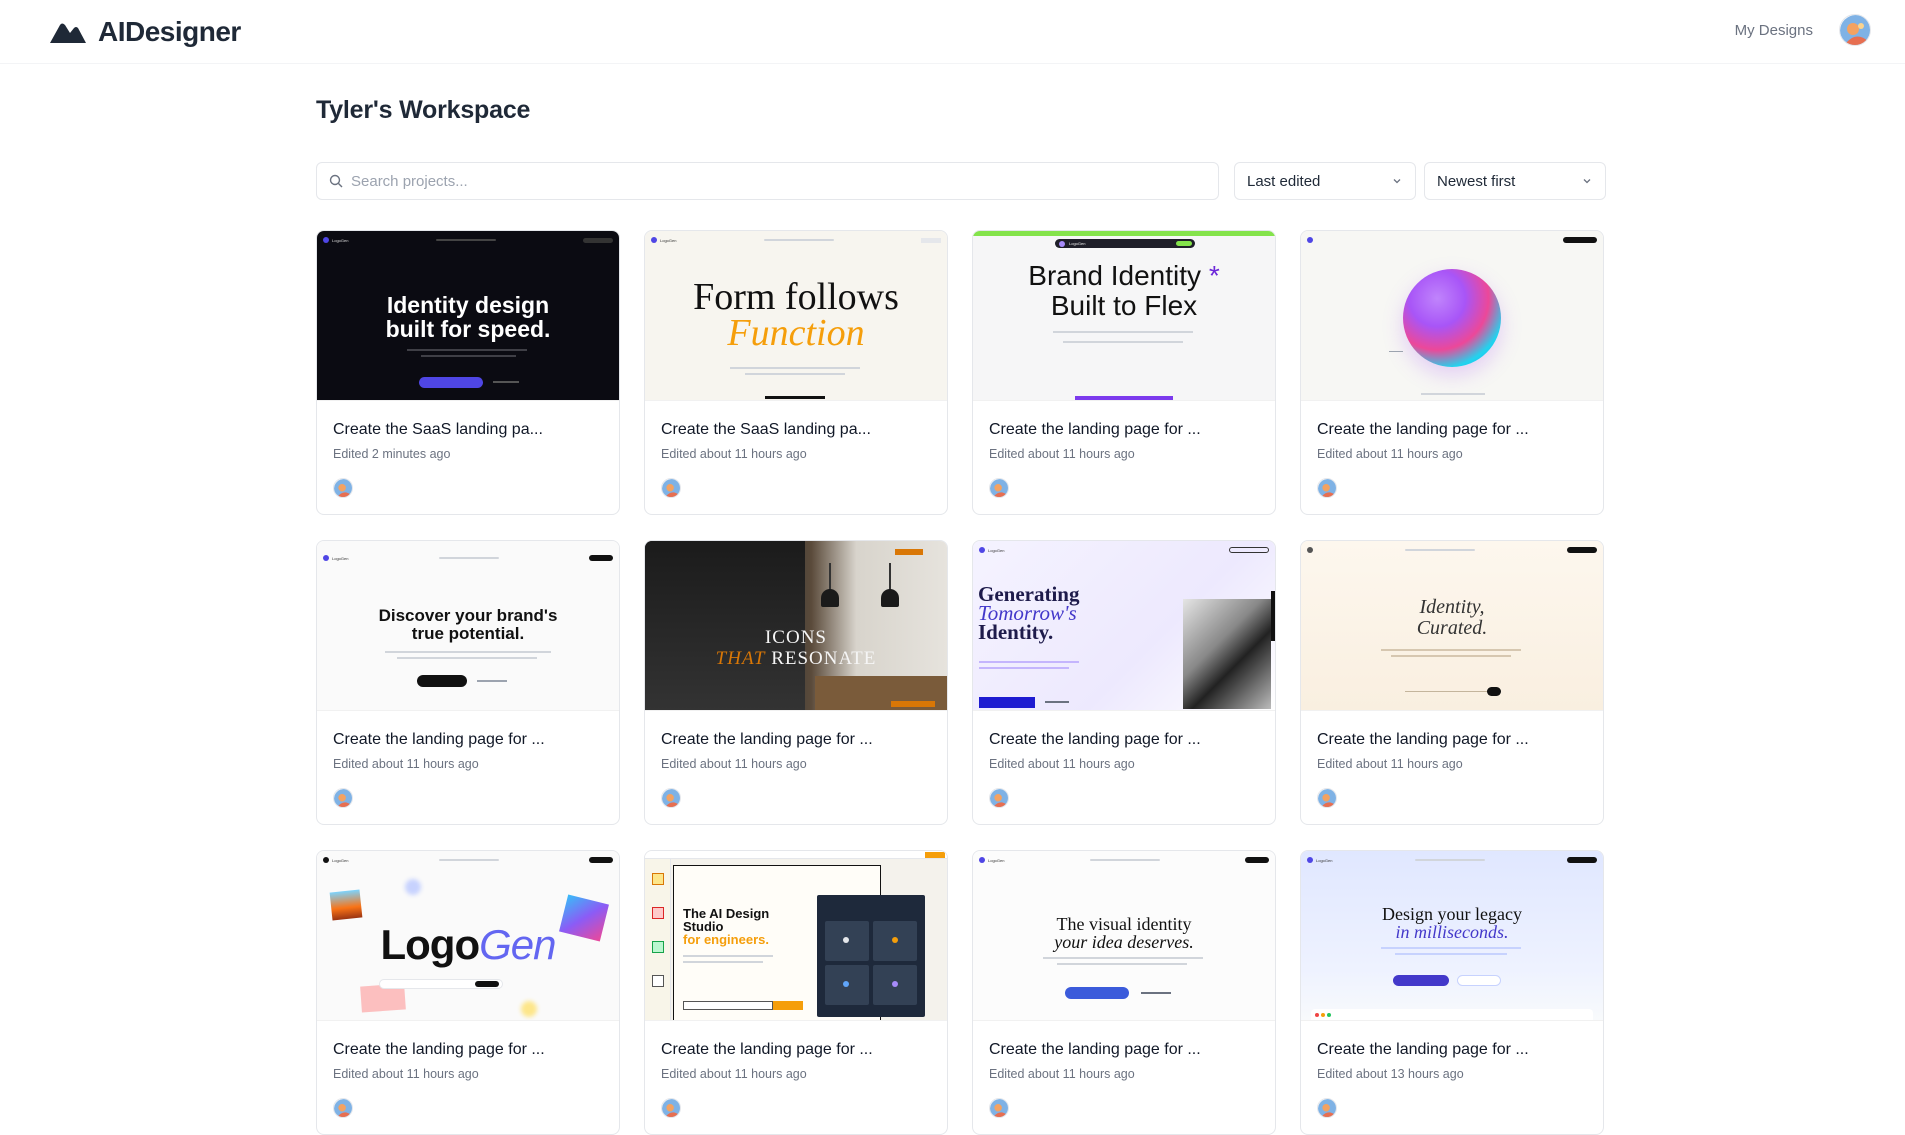 This screenshot has width=1905, height=1135. What do you see at coordinates (1476, 181) in the screenshot?
I see `sort-order-value: Newest first` at bounding box center [1476, 181].